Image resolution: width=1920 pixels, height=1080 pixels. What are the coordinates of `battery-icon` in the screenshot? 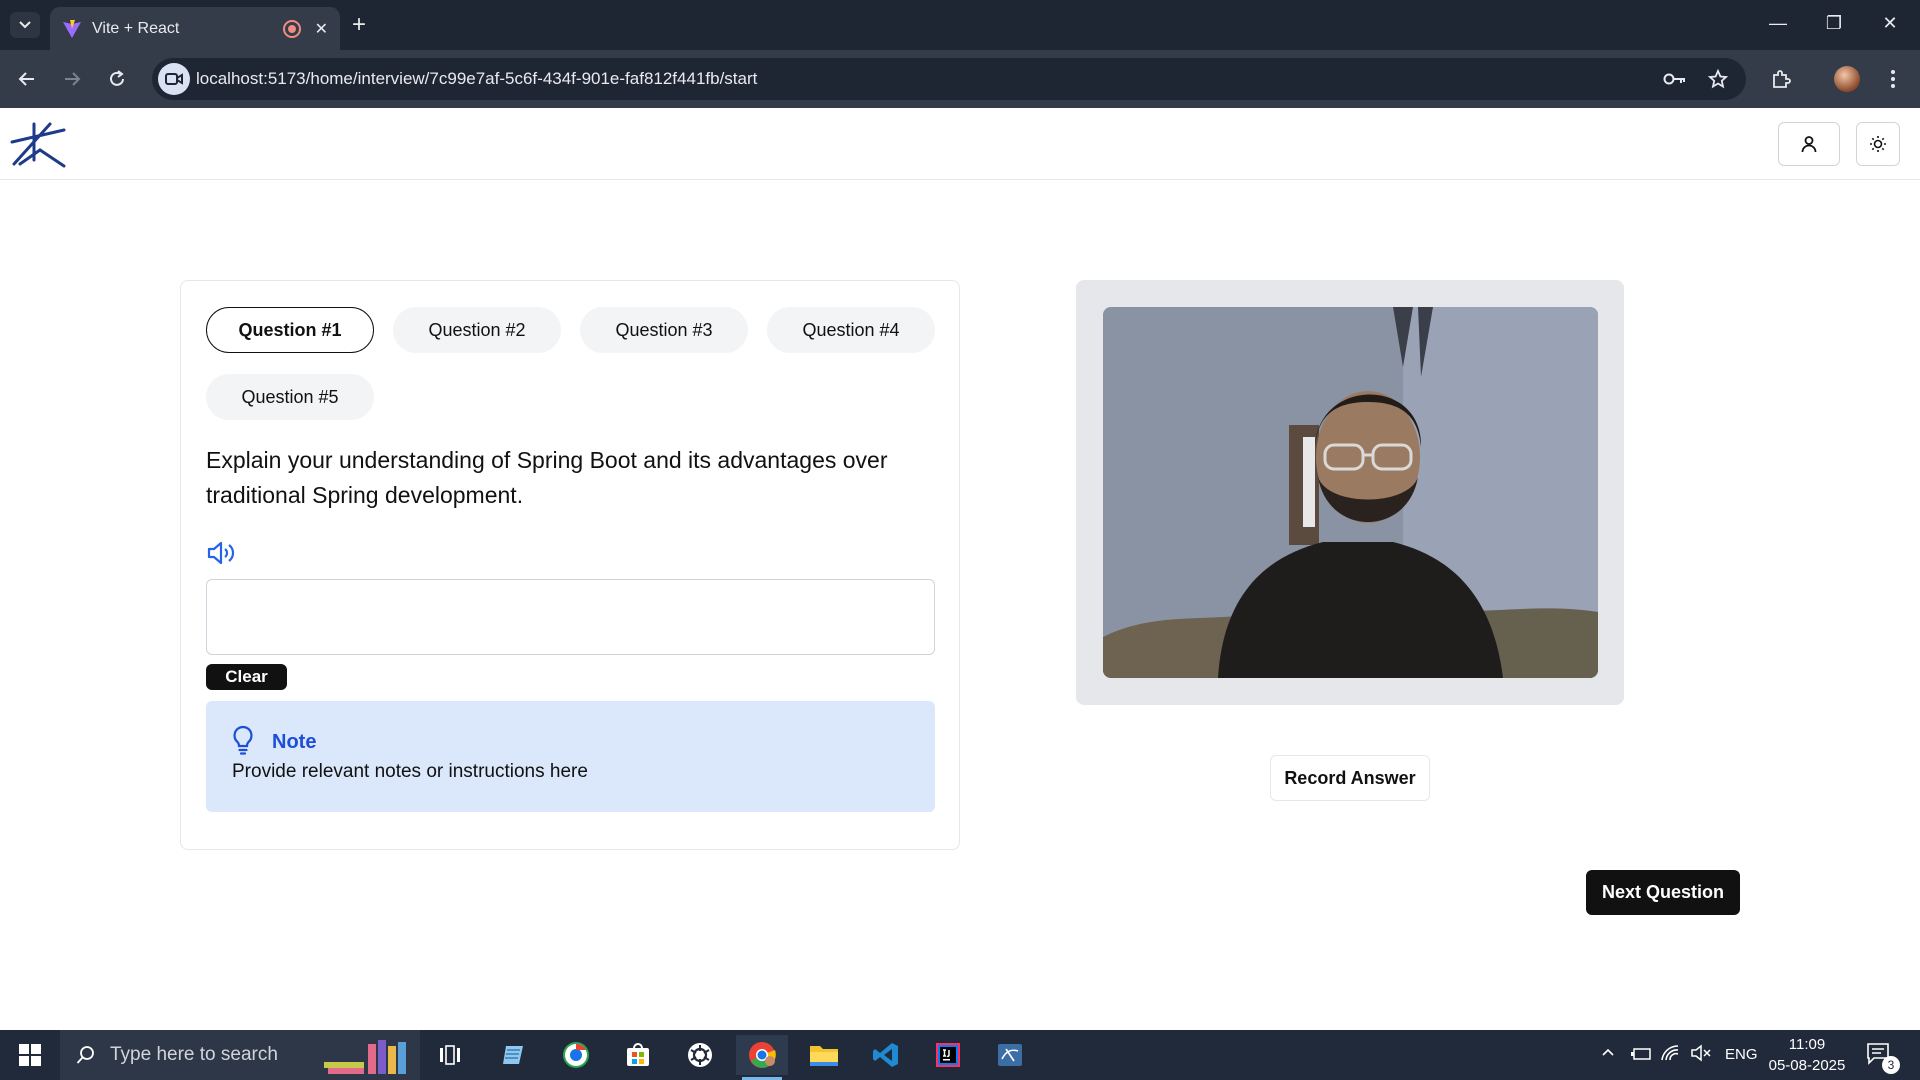 It's located at (1641, 1056).